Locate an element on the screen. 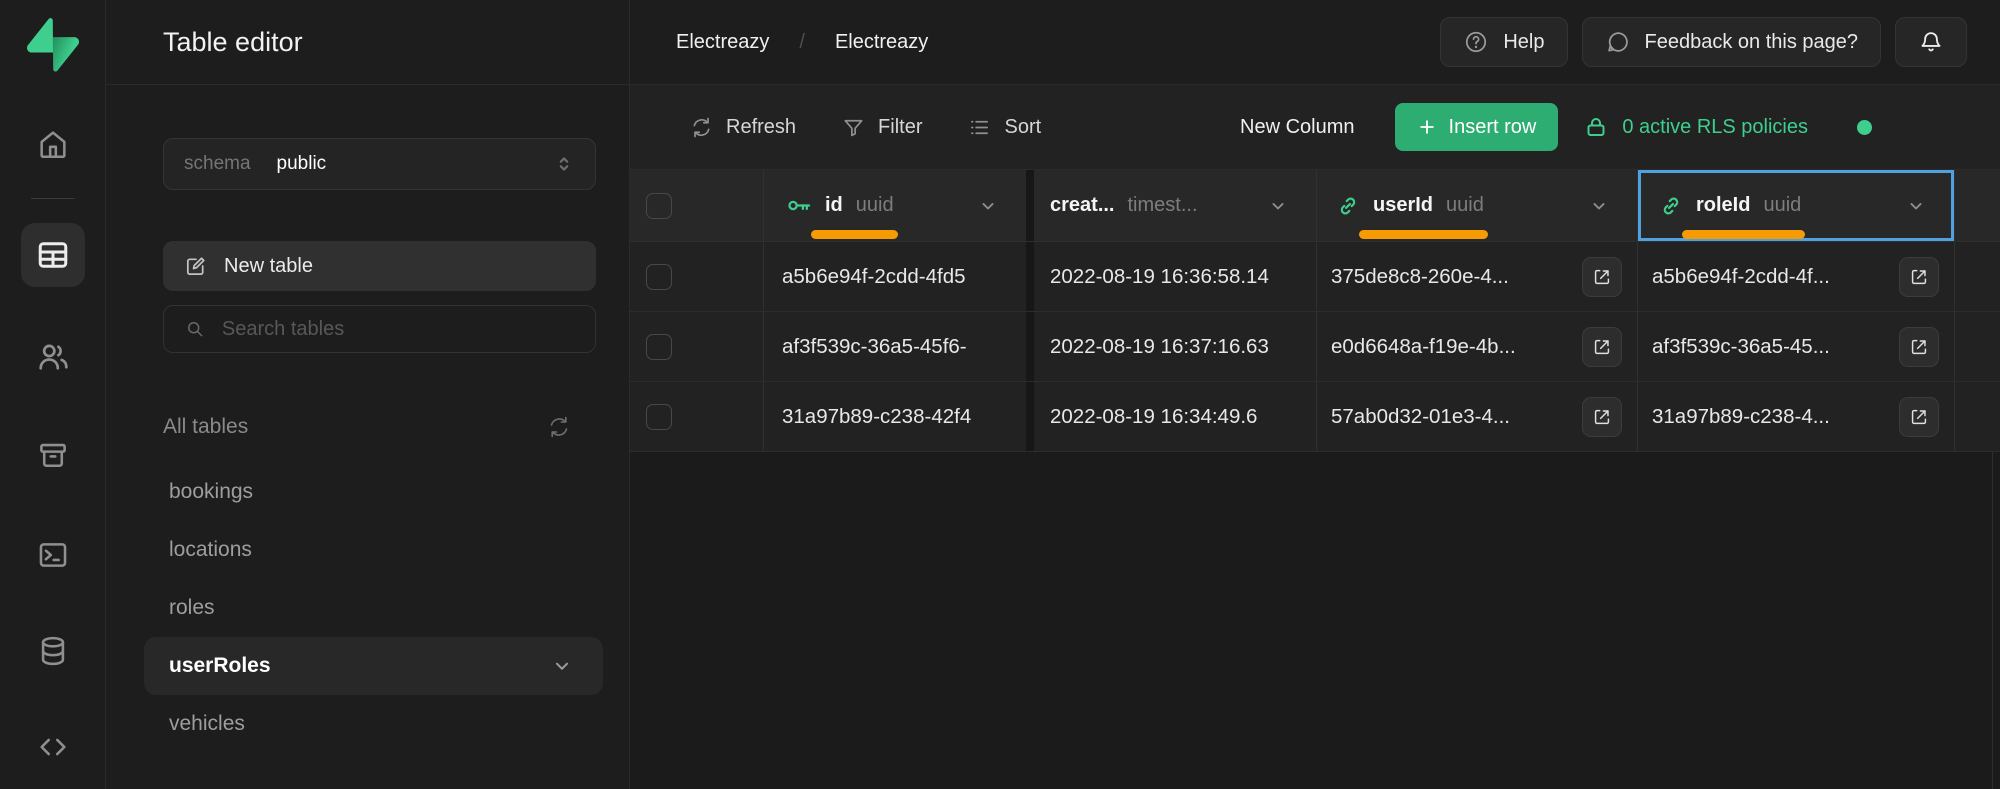 This screenshot has width=2000, height=789. schema-select: schema public is located at coordinates (379, 164).